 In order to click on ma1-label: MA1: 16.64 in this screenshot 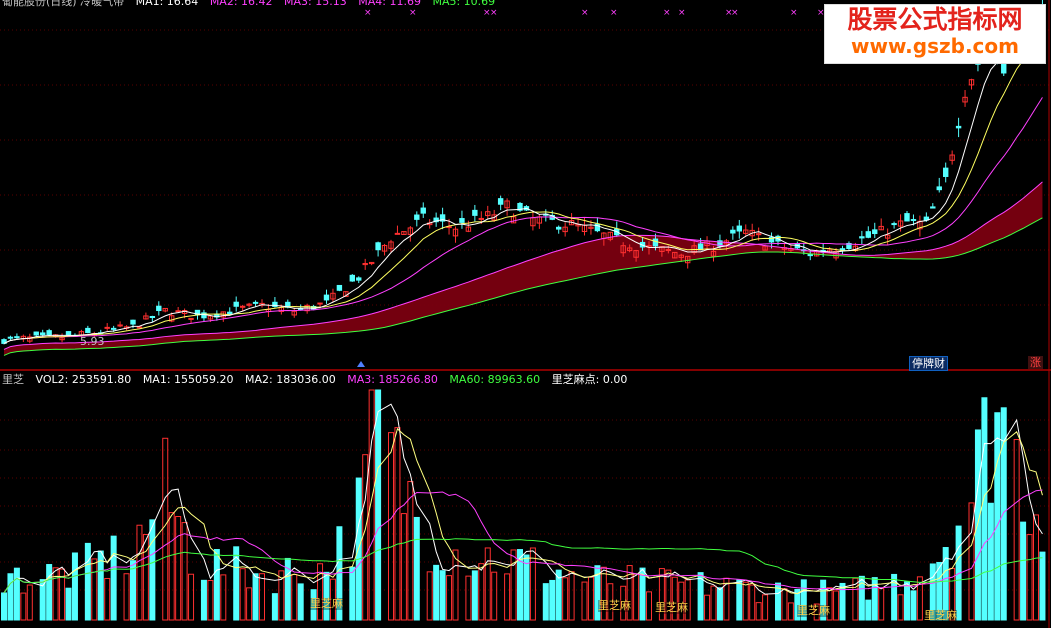, I will do `click(167, 4)`.